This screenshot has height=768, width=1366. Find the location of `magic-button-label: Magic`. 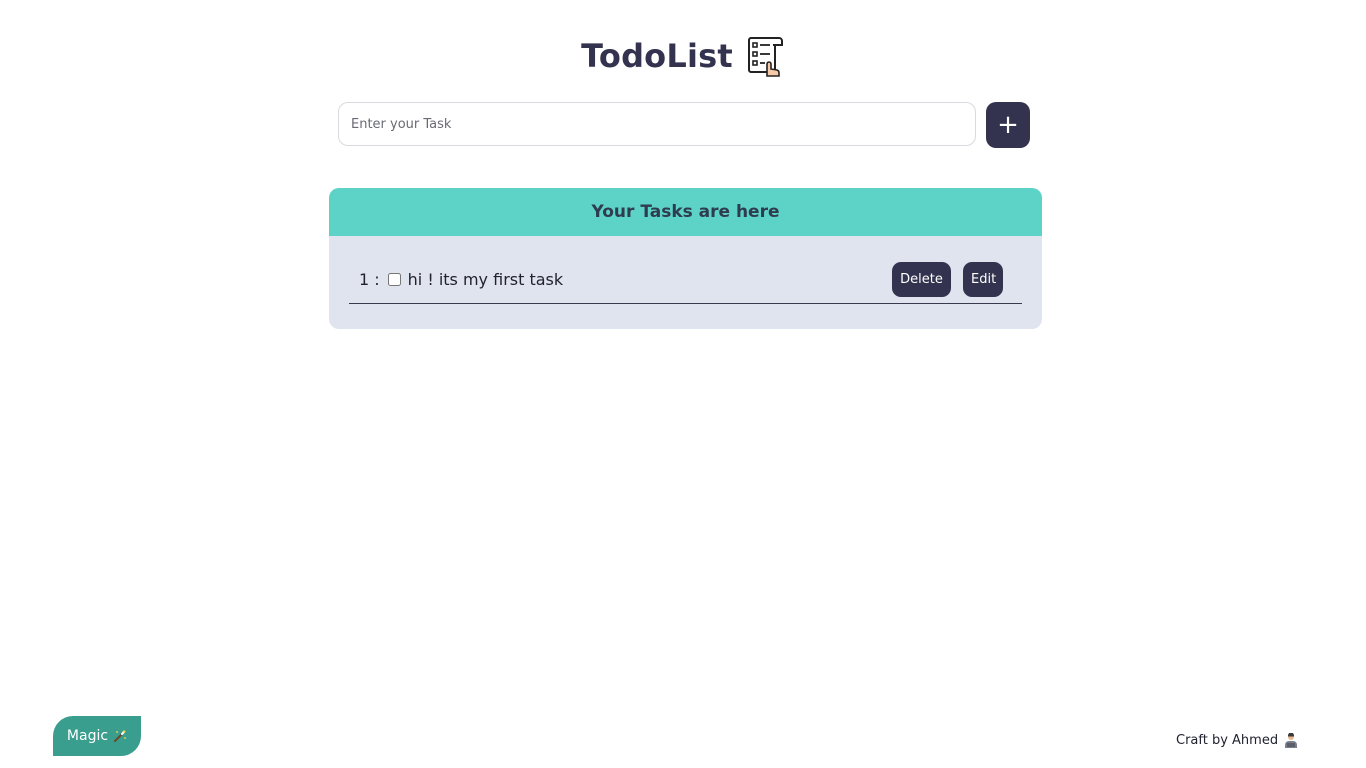

magic-button-label: Magic is located at coordinates (87, 736).